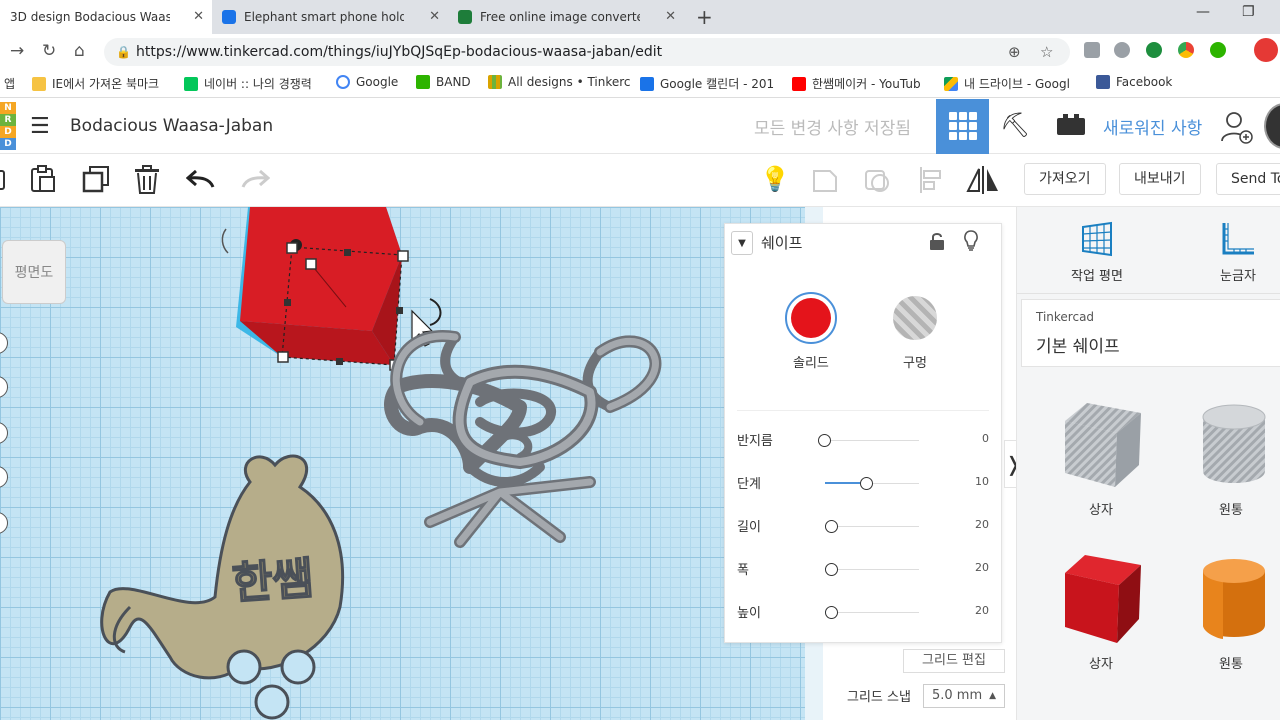  What do you see at coordinates (319, 286) in the screenshot?
I see `red-box-shape` at bounding box center [319, 286].